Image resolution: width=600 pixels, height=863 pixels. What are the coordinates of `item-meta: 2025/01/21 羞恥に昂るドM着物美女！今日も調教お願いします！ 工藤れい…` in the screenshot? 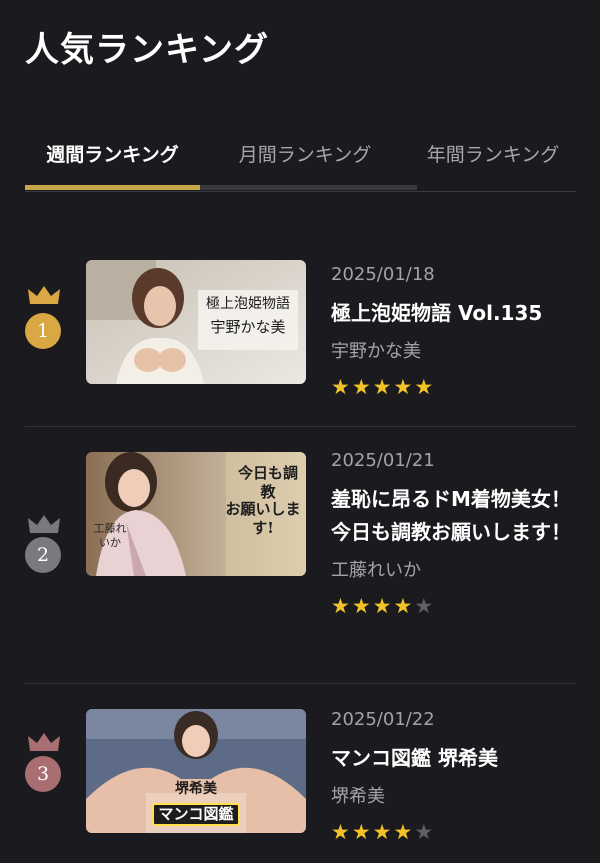 It's located at (453, 534).